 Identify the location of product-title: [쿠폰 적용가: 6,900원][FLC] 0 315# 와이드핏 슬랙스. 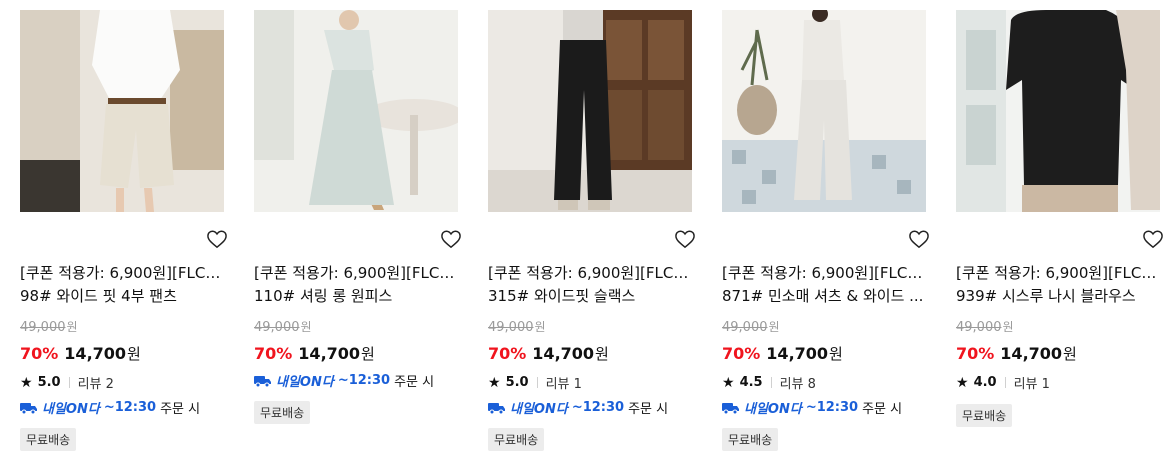
(591, 285).